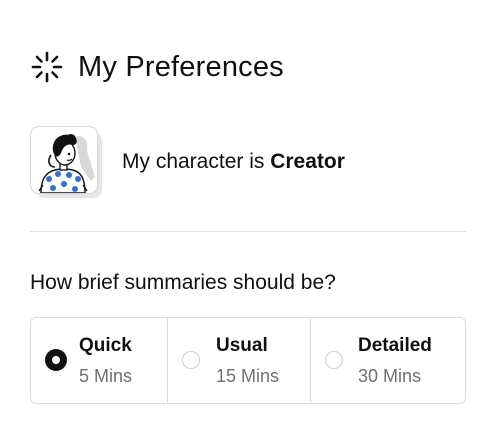 Image resolution: width=497 pixels, height=432 pixels. I want to click on option-detailed: Detailed 30 Mins, so click(387, 360).